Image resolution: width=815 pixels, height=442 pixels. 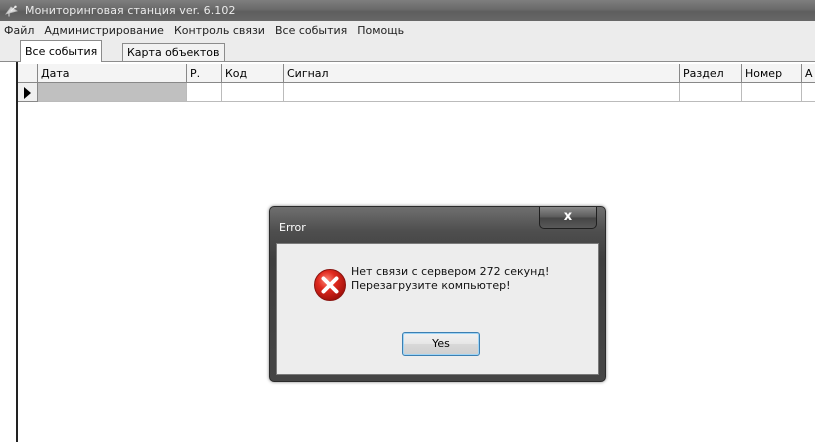 What do you see at coordinates (104, 30) in the screenshot?
I see `menu-administration: Администрирование` at bounding box center [104, 30].